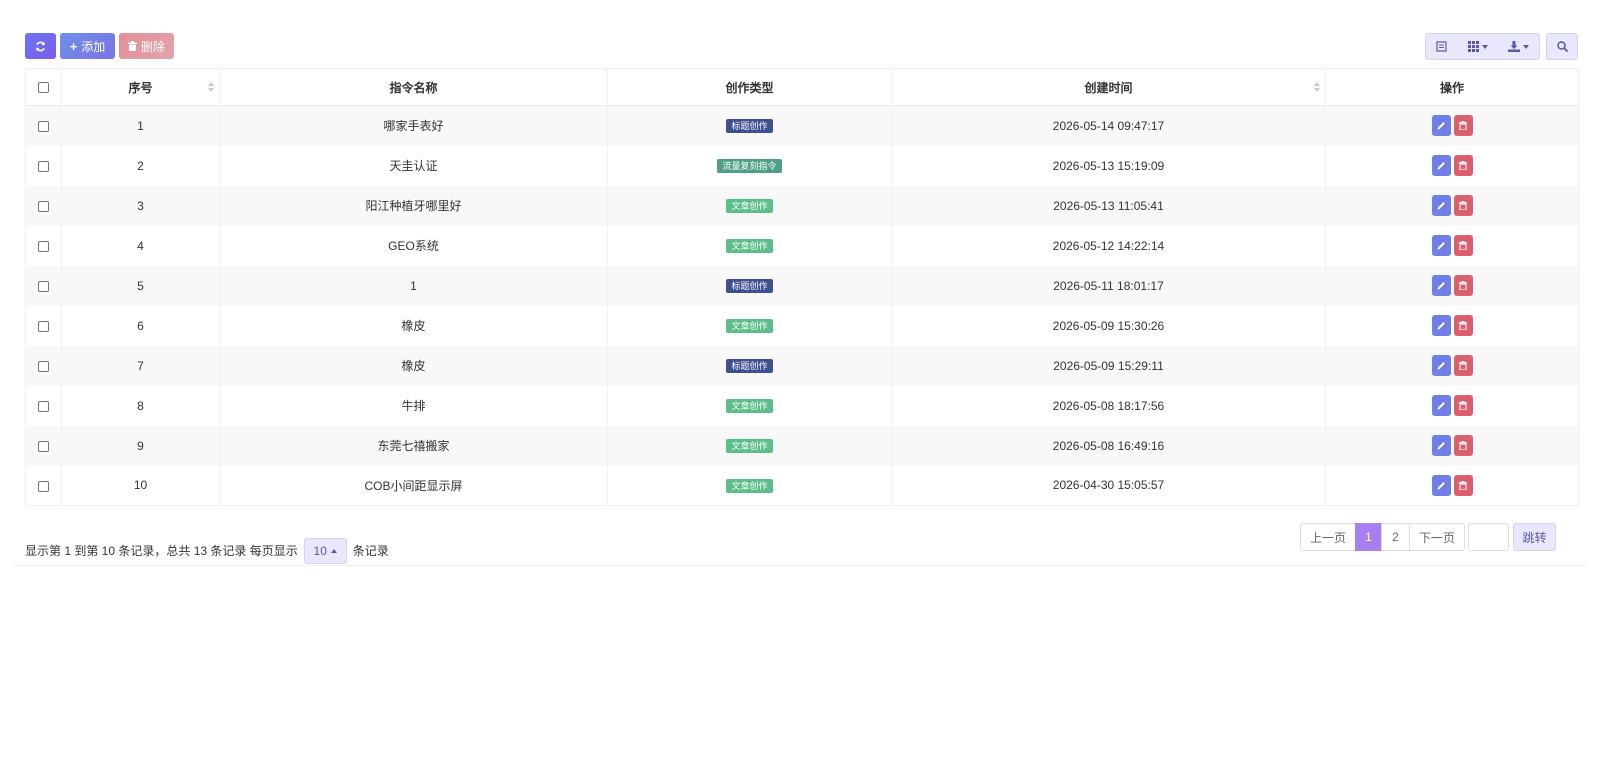  Describe the element at coordinates (1108, 485) in the screenshot. I see `created-cell: 2026-04-30 15:05:57` at that location.